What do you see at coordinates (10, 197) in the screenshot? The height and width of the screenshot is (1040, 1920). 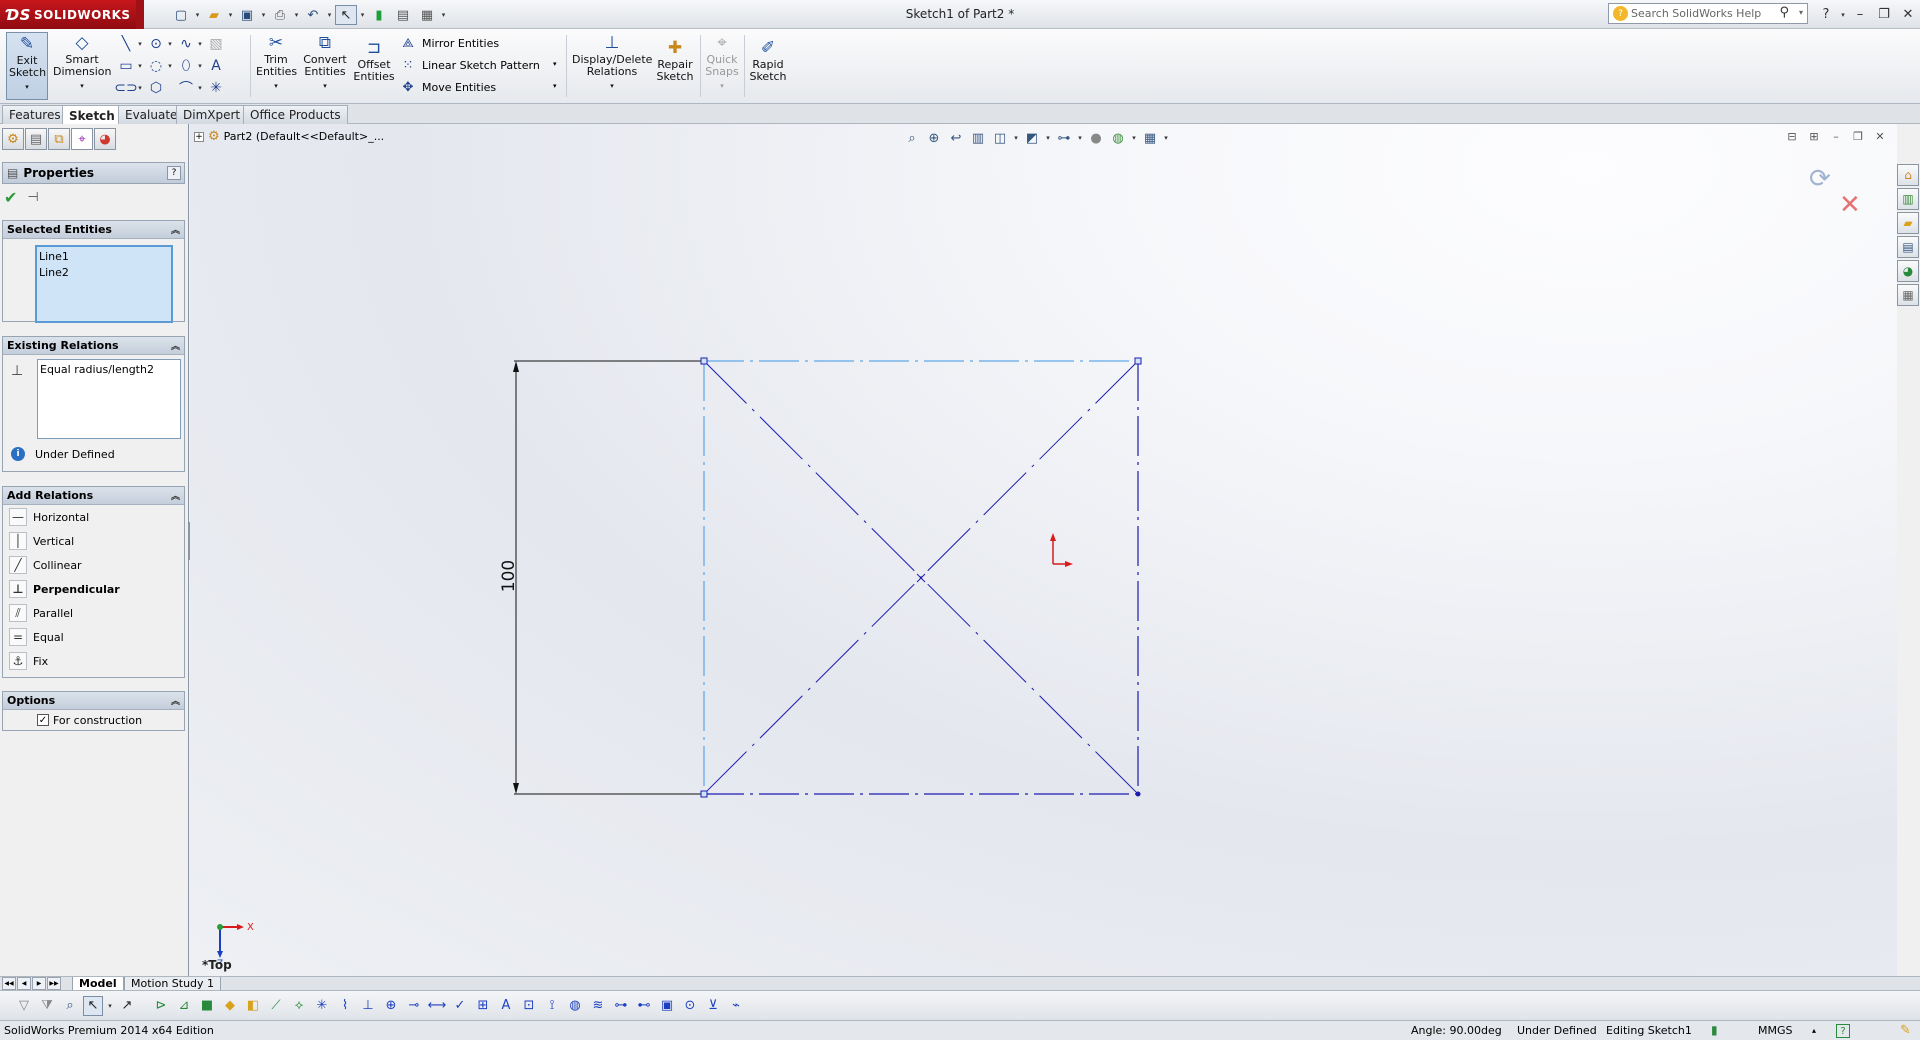 I see `ok-check-icon: ✔` at bounding box center [10, 197].